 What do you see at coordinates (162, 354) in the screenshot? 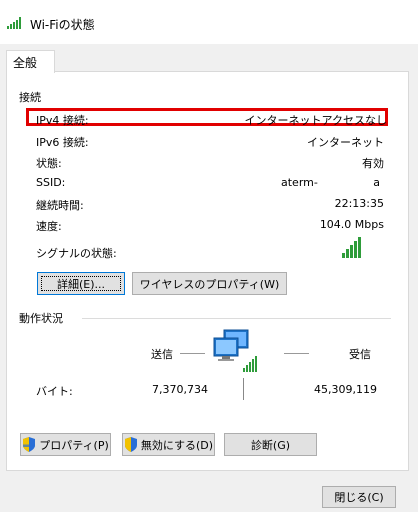
I see `sent-label: 送信` at bounding box center [162, 354].